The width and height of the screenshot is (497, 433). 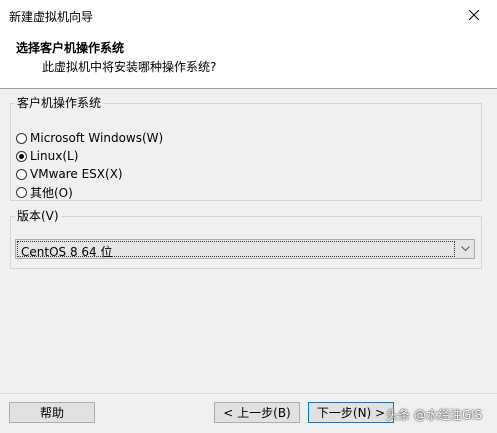 I want to click on page-subtitle: 此虚拟机中将安装哪种操作系统?, so click(x=129, y=67).